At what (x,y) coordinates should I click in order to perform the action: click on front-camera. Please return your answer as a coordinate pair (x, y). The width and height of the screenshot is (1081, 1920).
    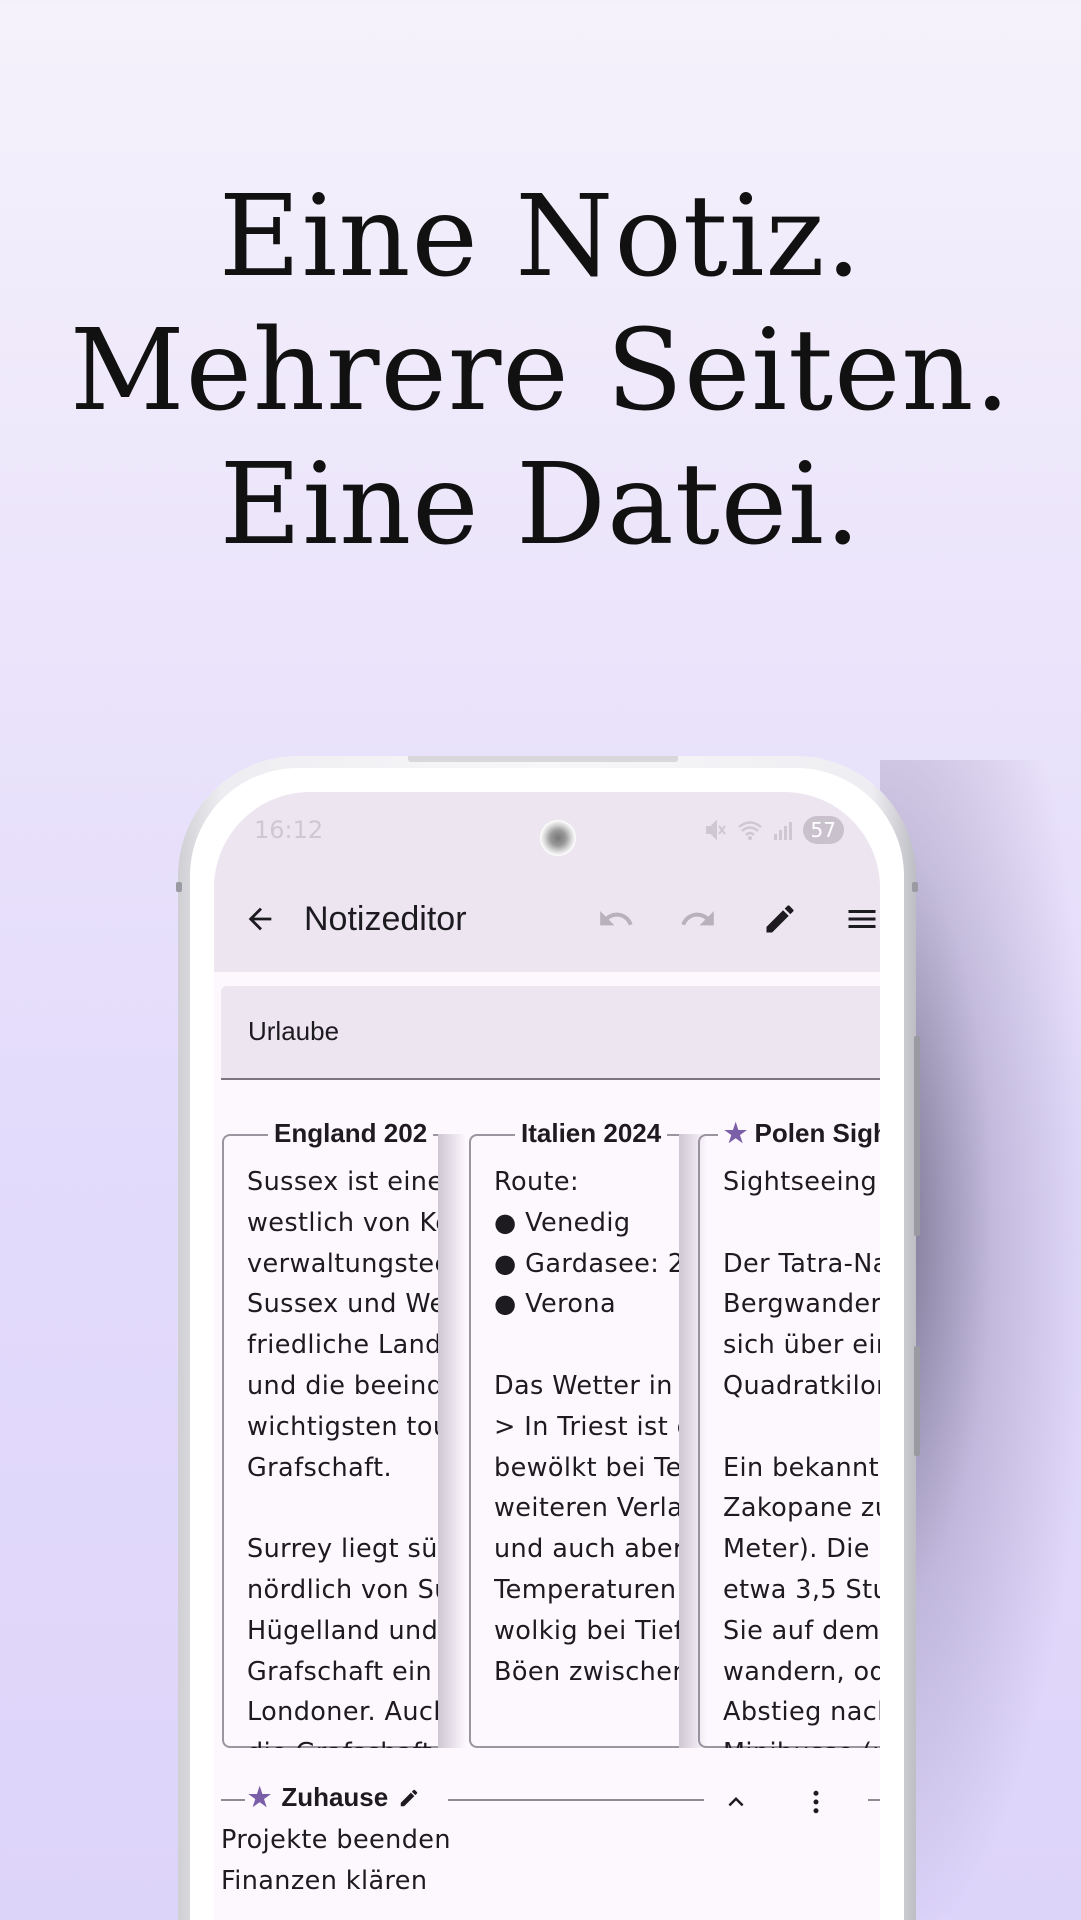
    Looking at the image, I should click on (558, 838).